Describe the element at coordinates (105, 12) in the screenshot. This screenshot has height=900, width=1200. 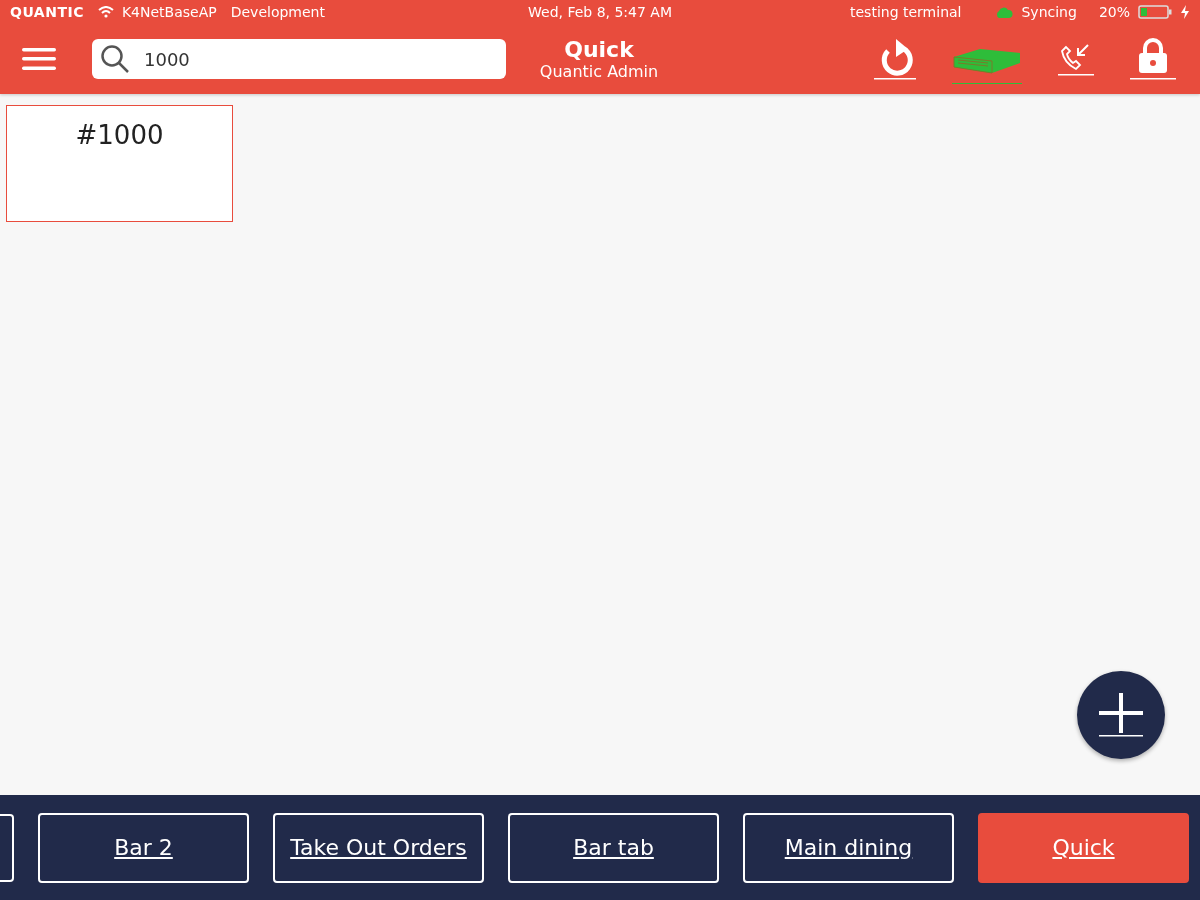
I see `wifi-icon` at that location.